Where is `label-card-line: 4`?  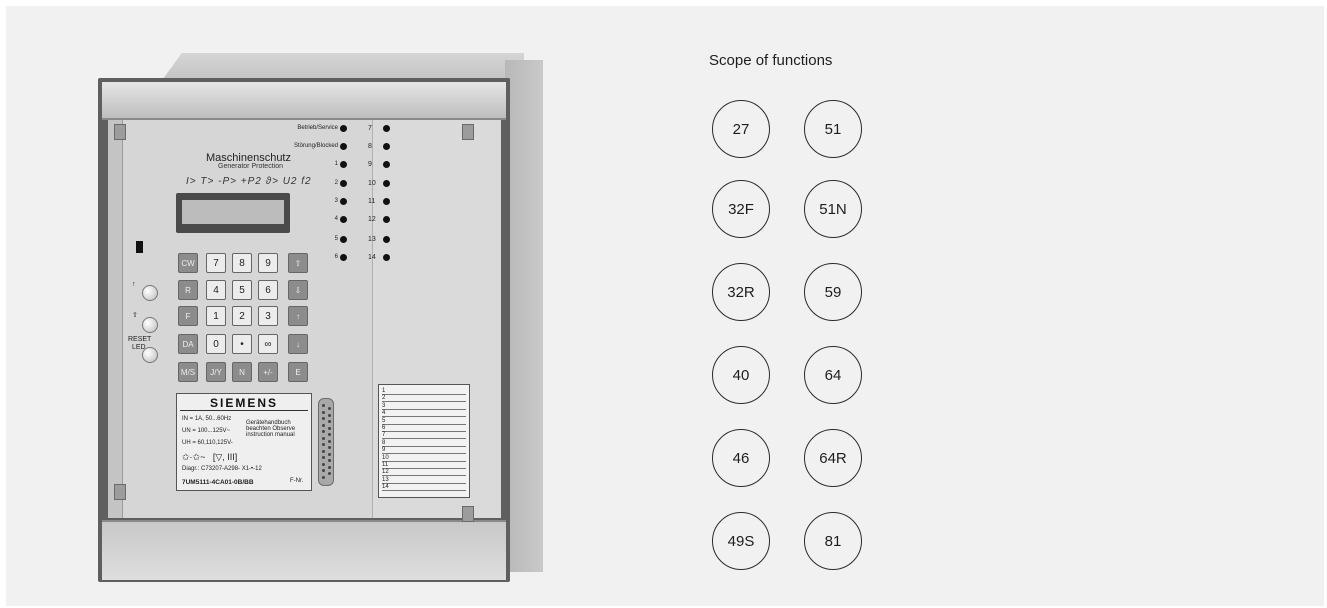 label-card-line: 4 is located at coordinates (424, 414).